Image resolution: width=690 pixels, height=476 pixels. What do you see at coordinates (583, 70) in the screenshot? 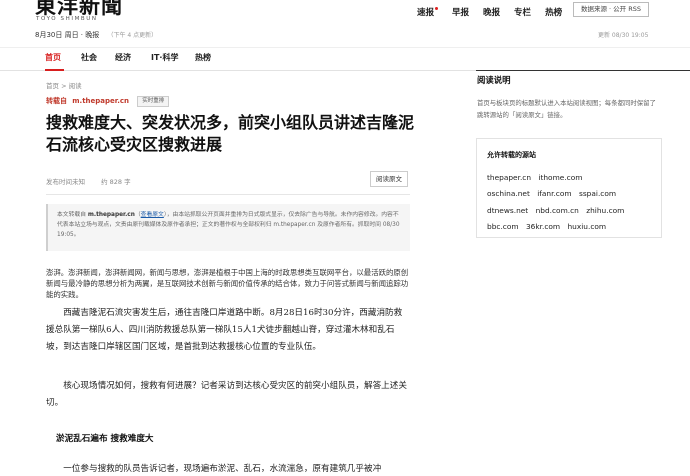
I see `sidebar-rule` at bounding box center [583, 70].